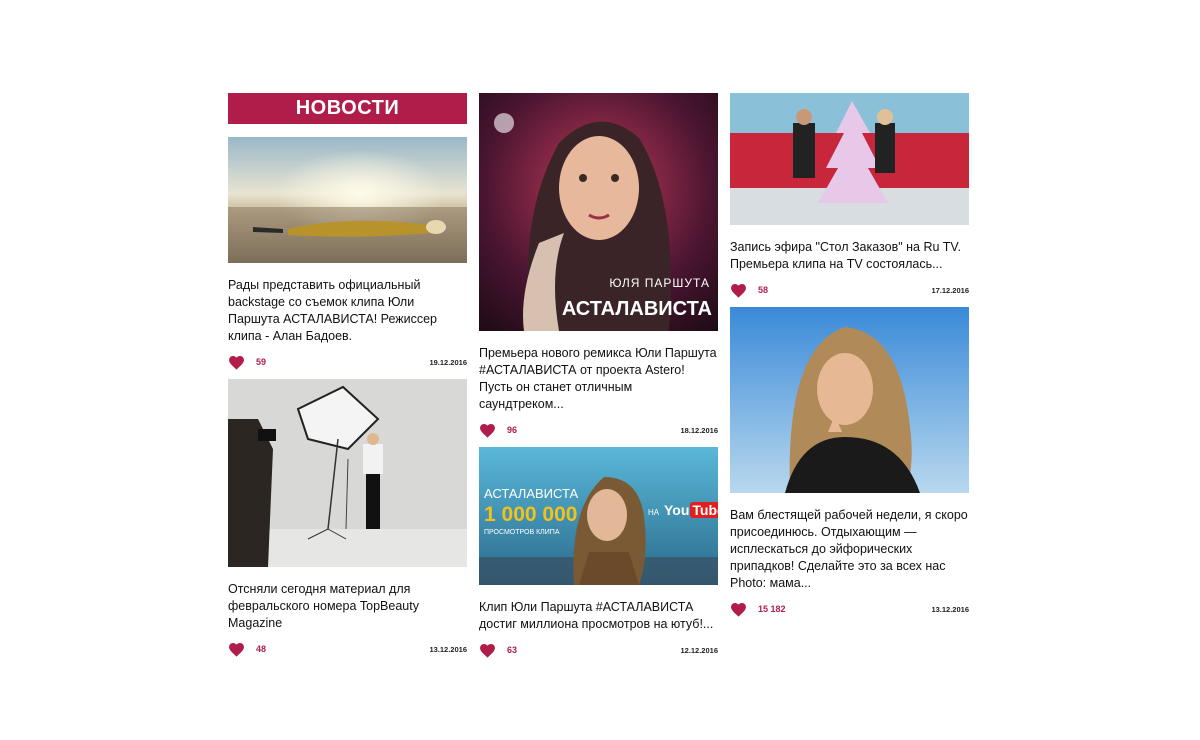 The image size is (1200, 740). Describe the element at coordinates (531, 493) in the screenshot. I see `banner-title: АСТАЛАВИСТА` at that location.